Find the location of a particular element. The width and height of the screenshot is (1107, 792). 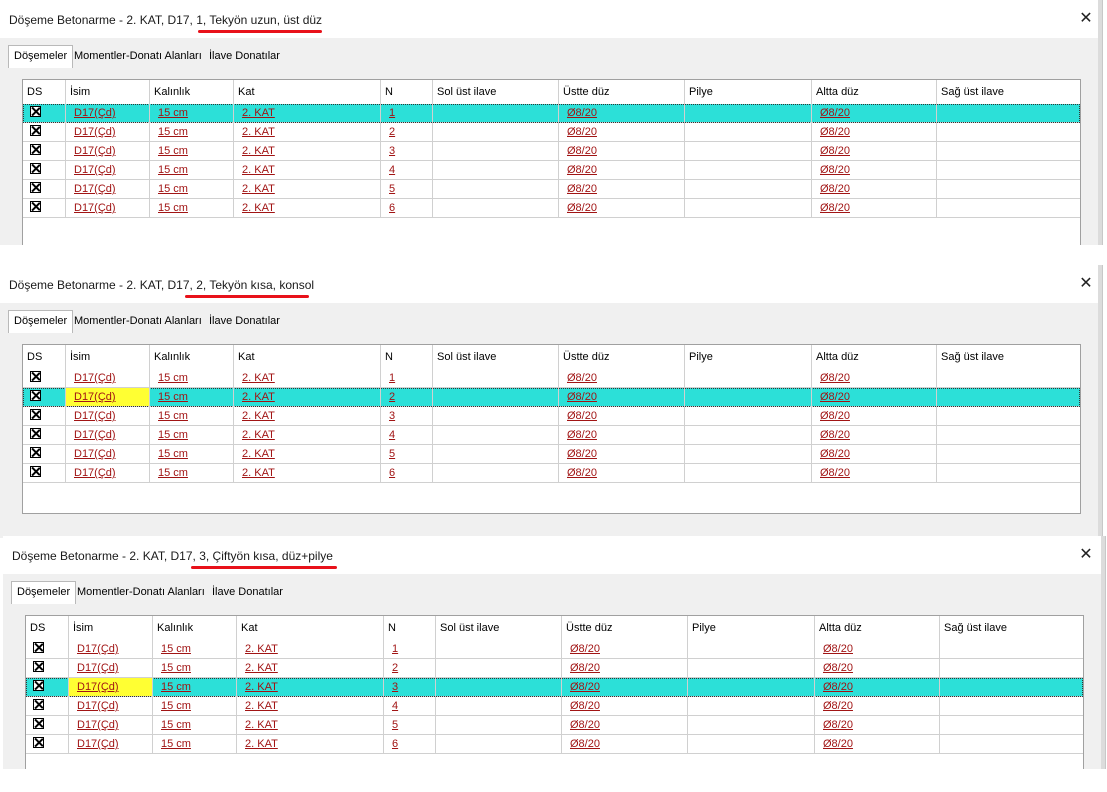

n-link: 4 is located at coordinates (392, 435).